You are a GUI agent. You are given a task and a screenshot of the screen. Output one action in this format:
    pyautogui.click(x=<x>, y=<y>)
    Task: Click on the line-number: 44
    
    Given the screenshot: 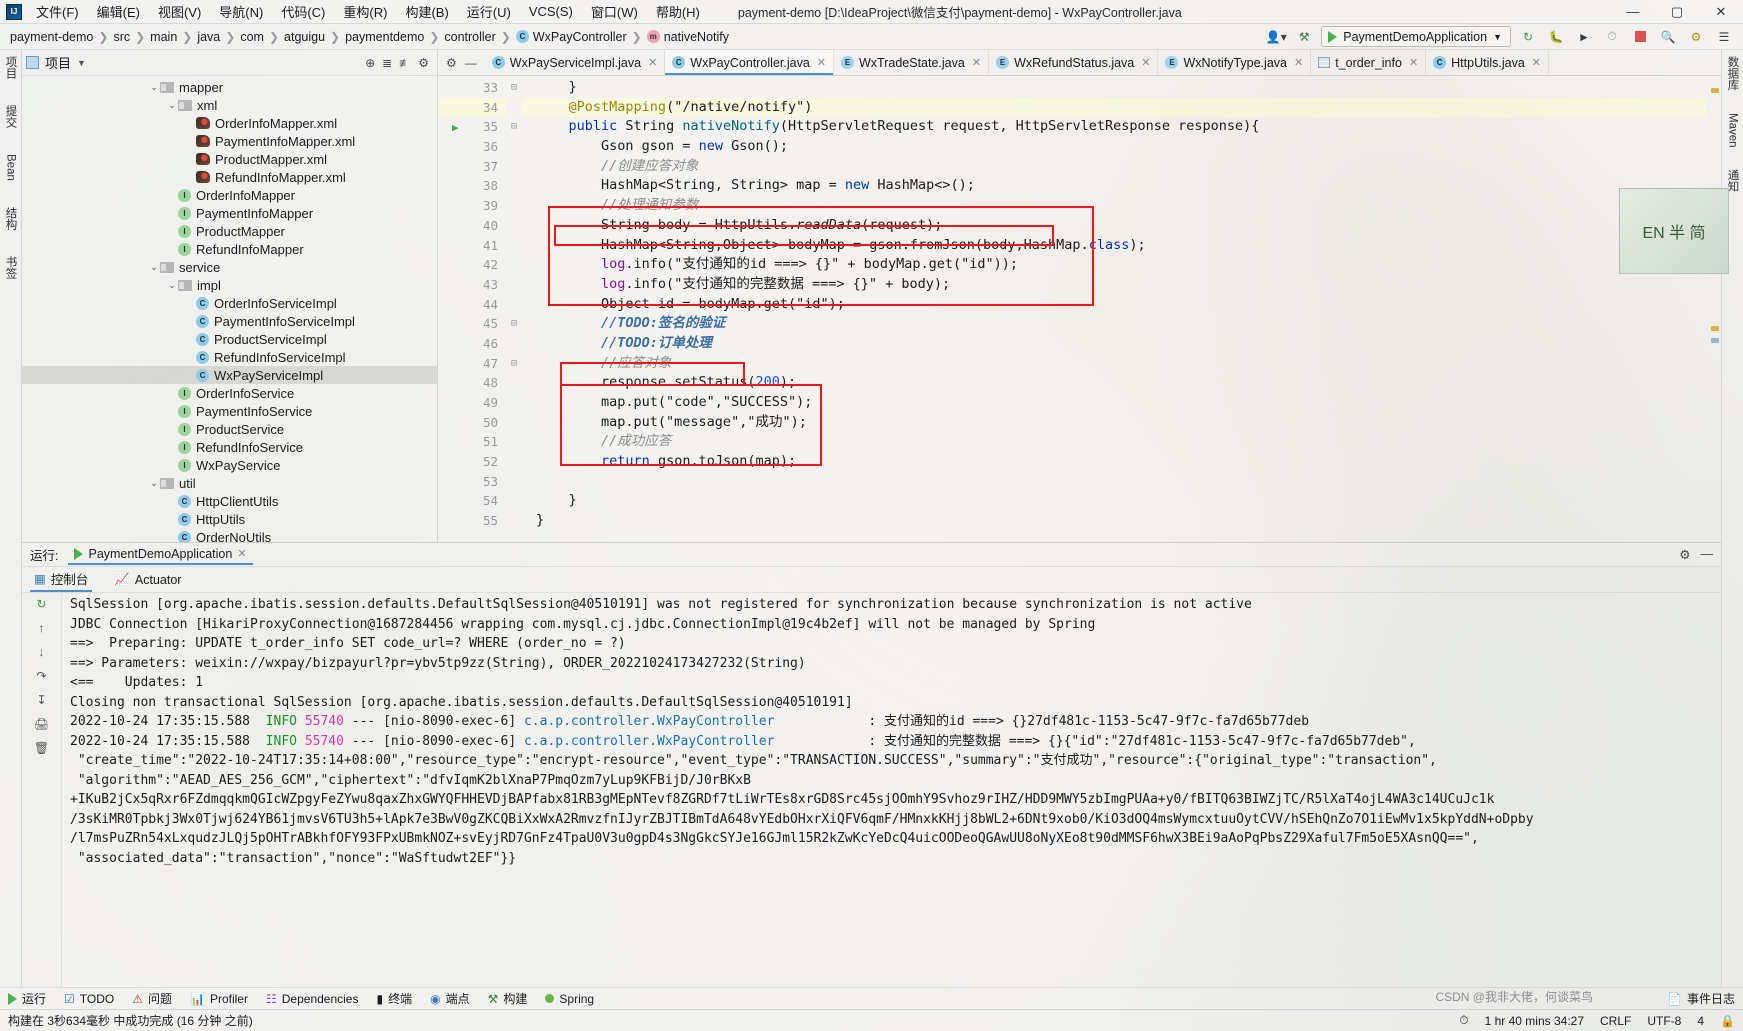 What is the action you would take?
    pyautogui.click(x=472, y=305)
    